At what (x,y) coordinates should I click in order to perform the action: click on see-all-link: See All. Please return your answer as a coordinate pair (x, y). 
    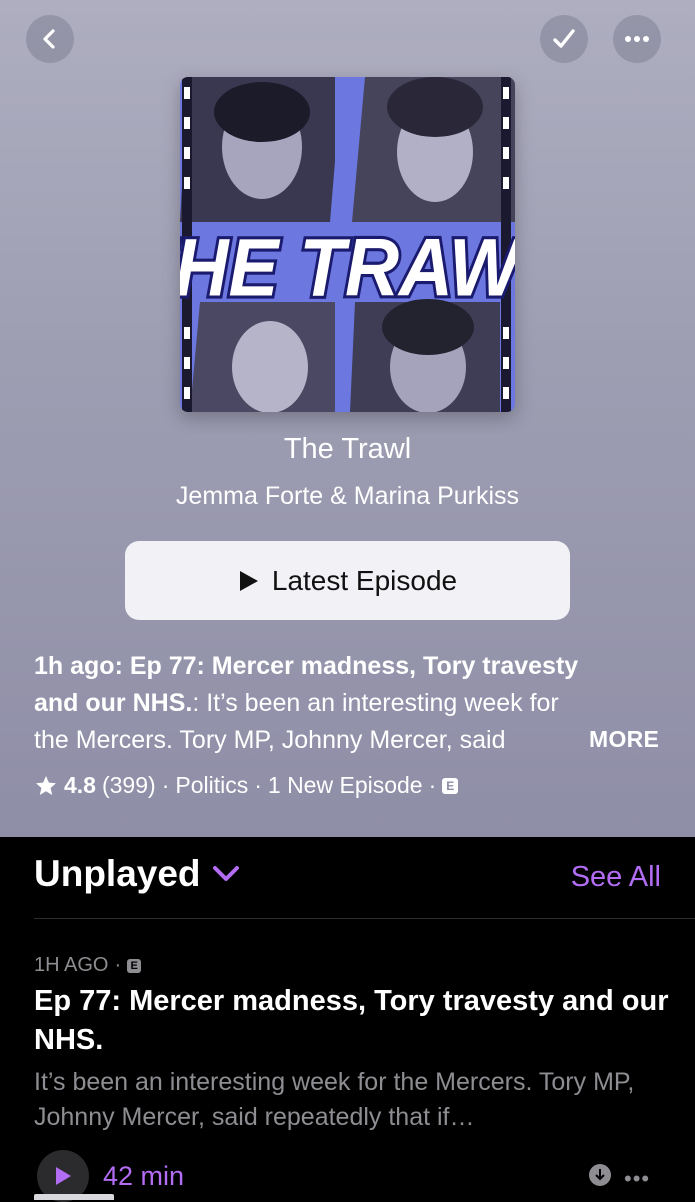
    Looking at the image, I should click on (616, 877).